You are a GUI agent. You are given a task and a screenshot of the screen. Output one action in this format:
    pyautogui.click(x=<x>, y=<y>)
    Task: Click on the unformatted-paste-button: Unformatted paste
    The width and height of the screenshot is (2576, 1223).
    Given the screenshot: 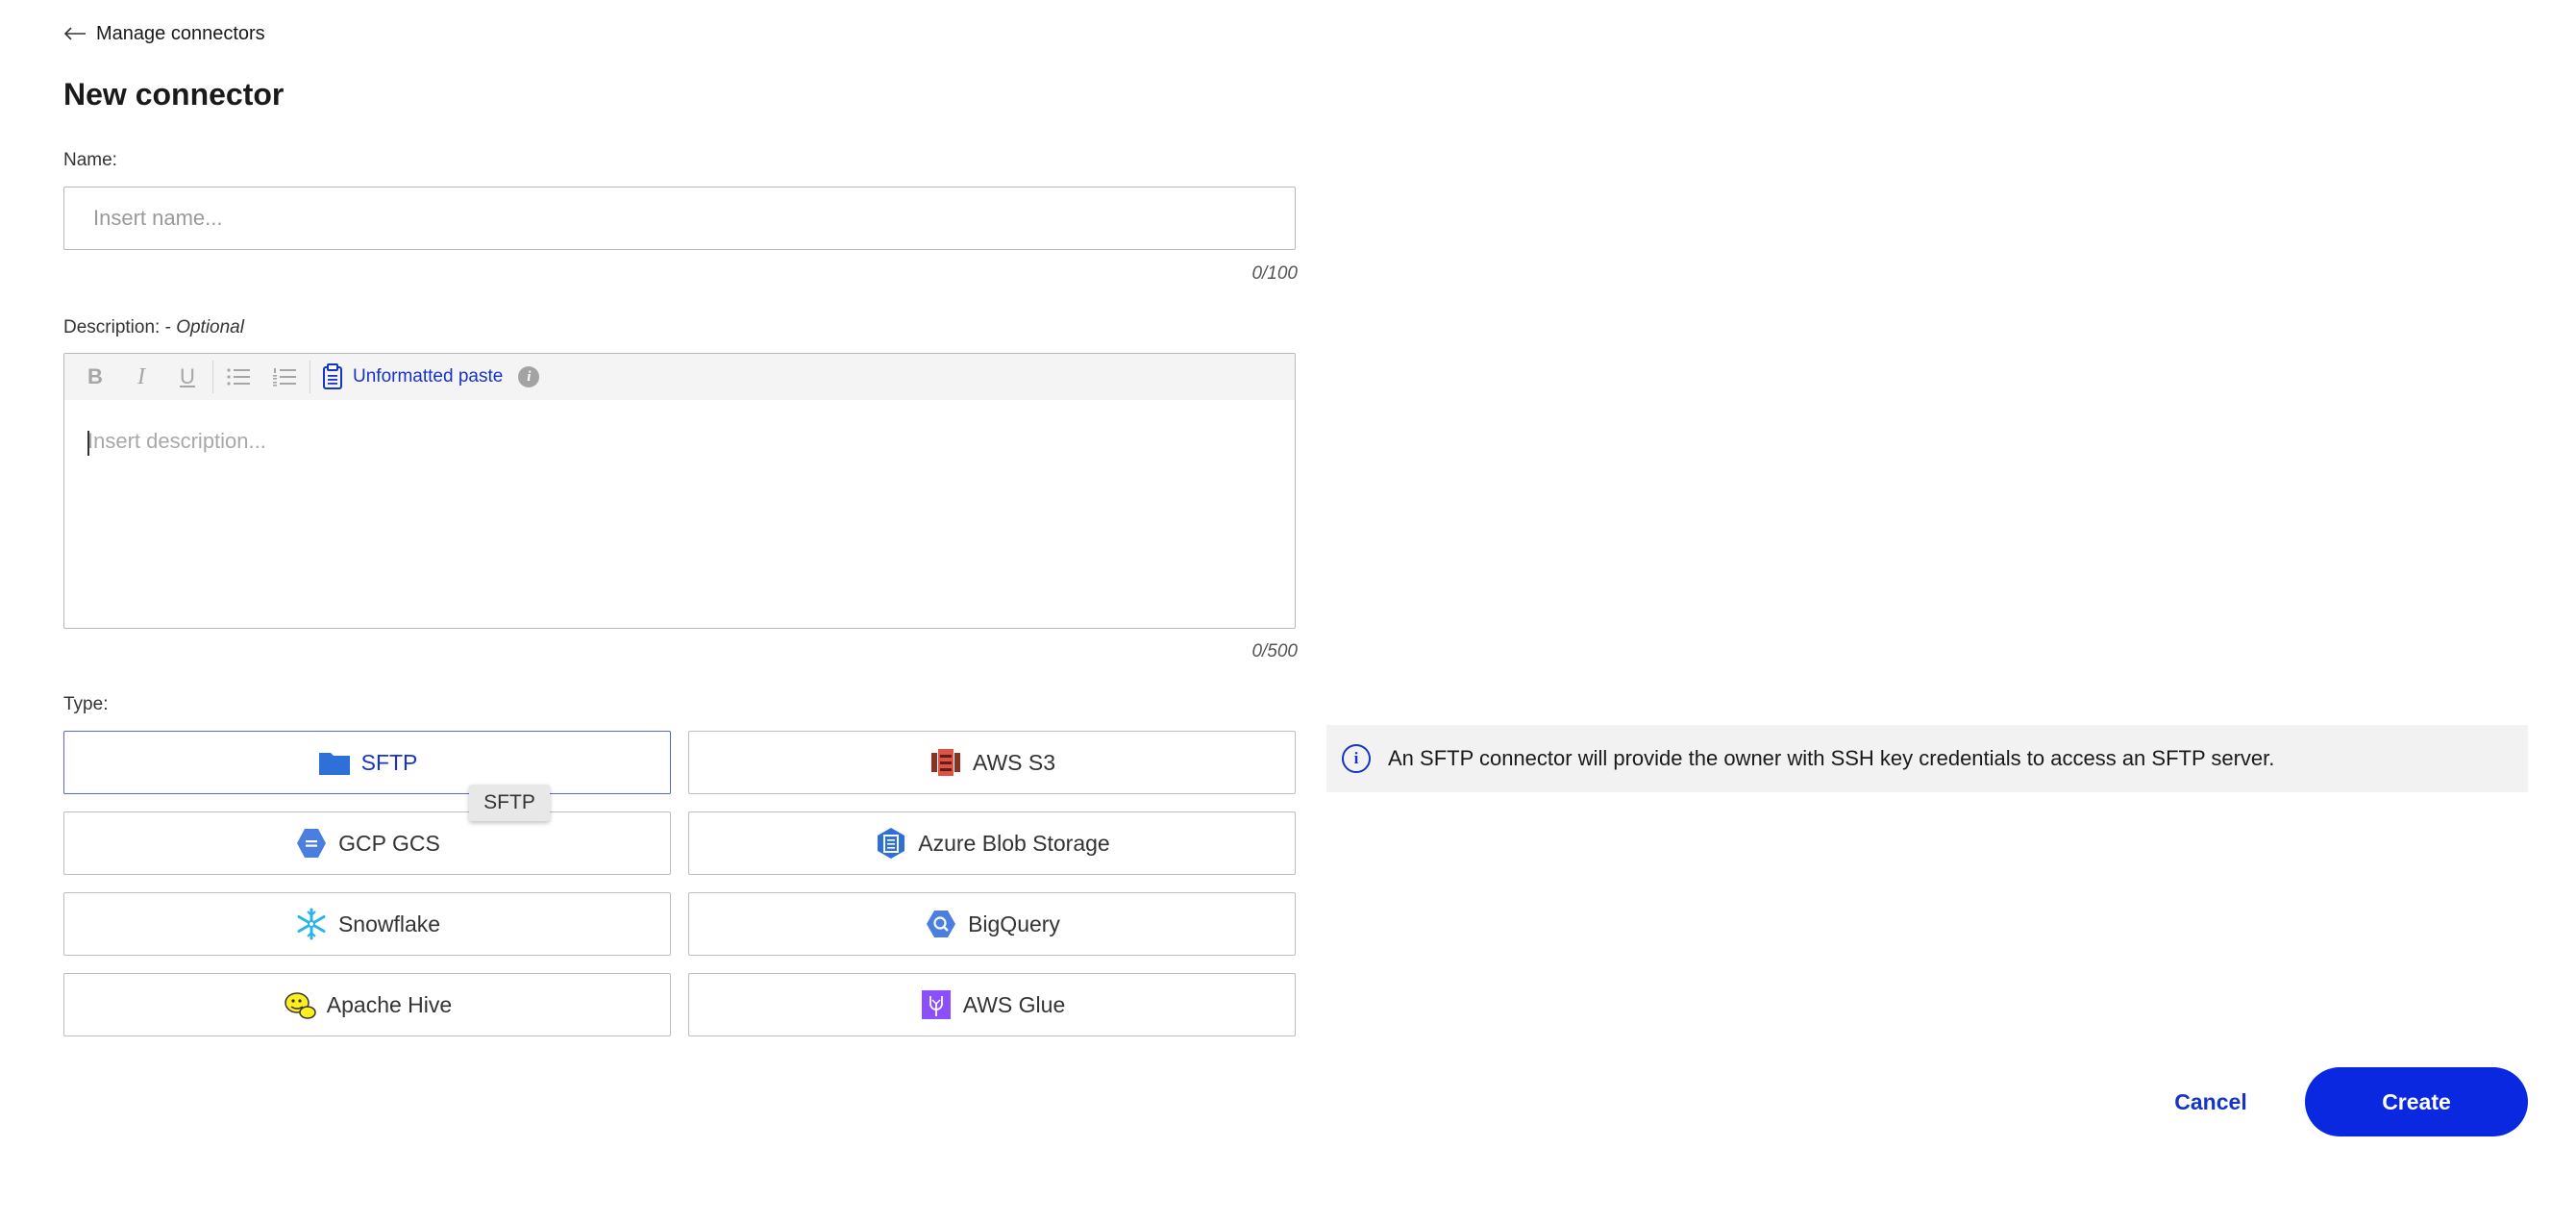 What is the action you would take?
    pyautogui.click(x=412, y=376)
    